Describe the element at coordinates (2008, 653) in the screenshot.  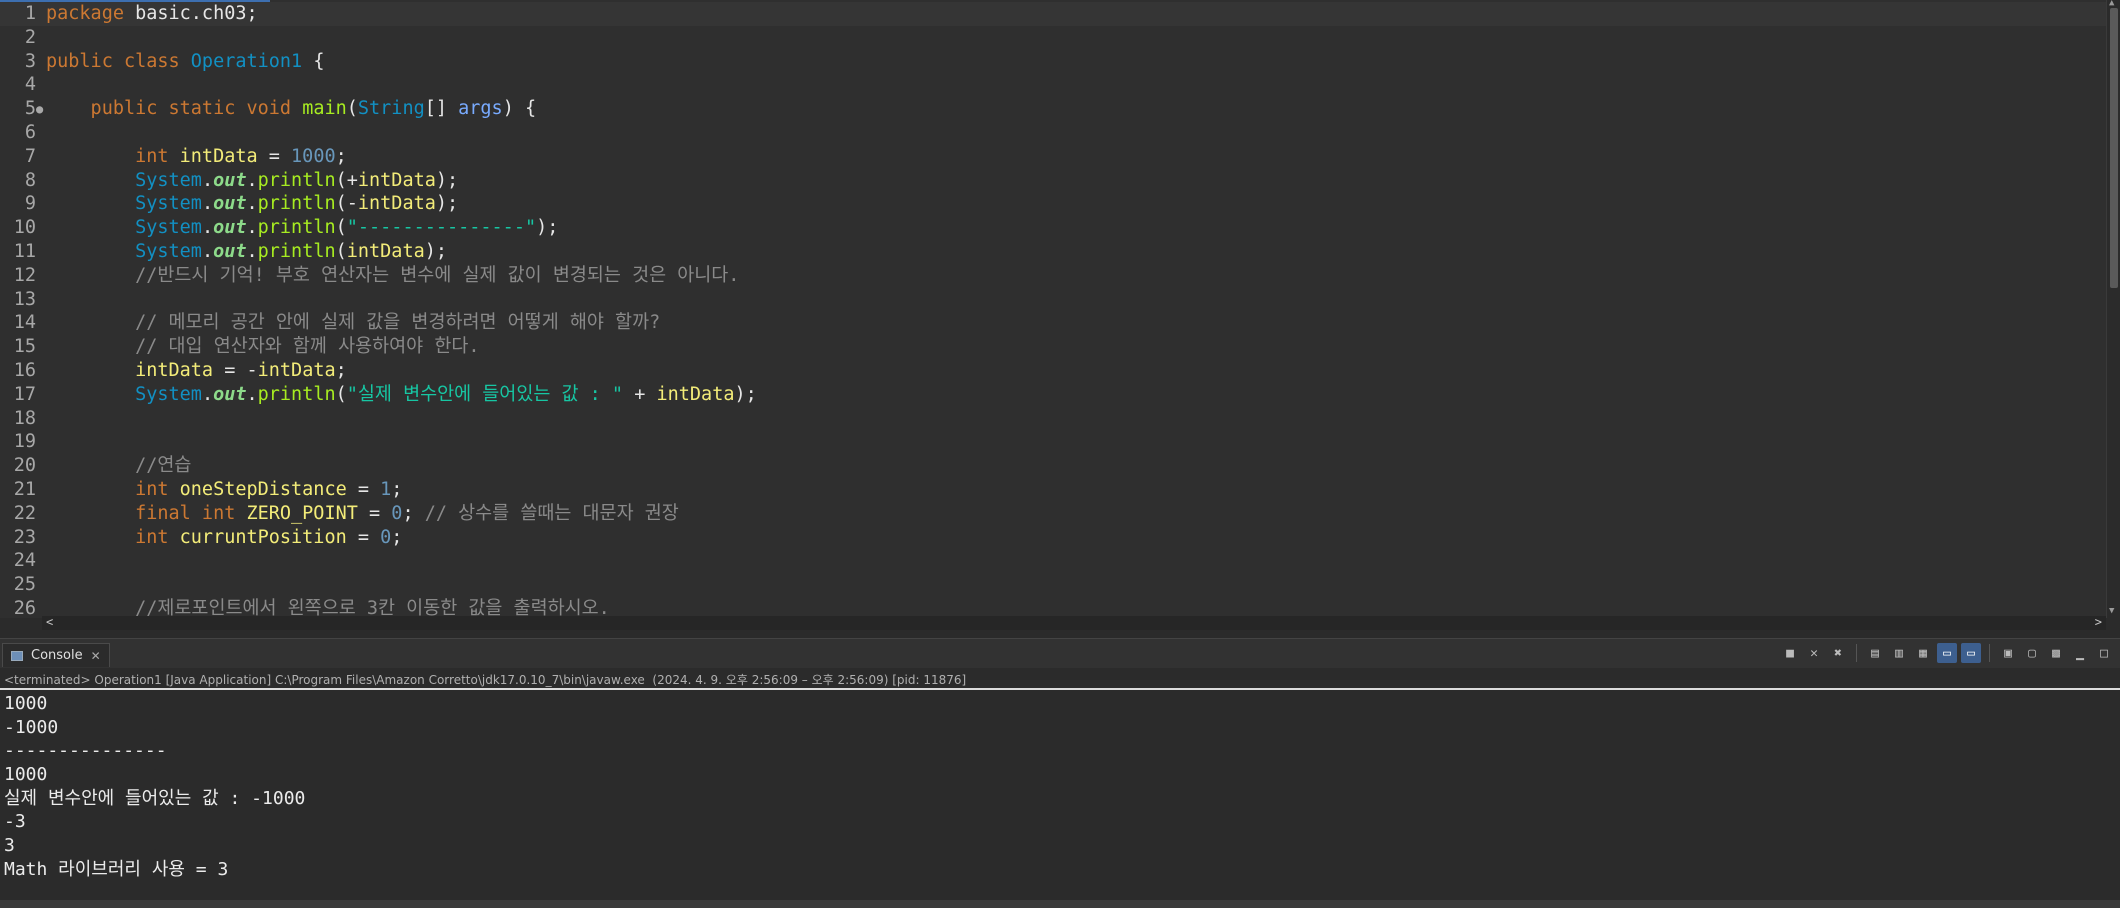
I see `pin-console-icon: ▣` at that location.